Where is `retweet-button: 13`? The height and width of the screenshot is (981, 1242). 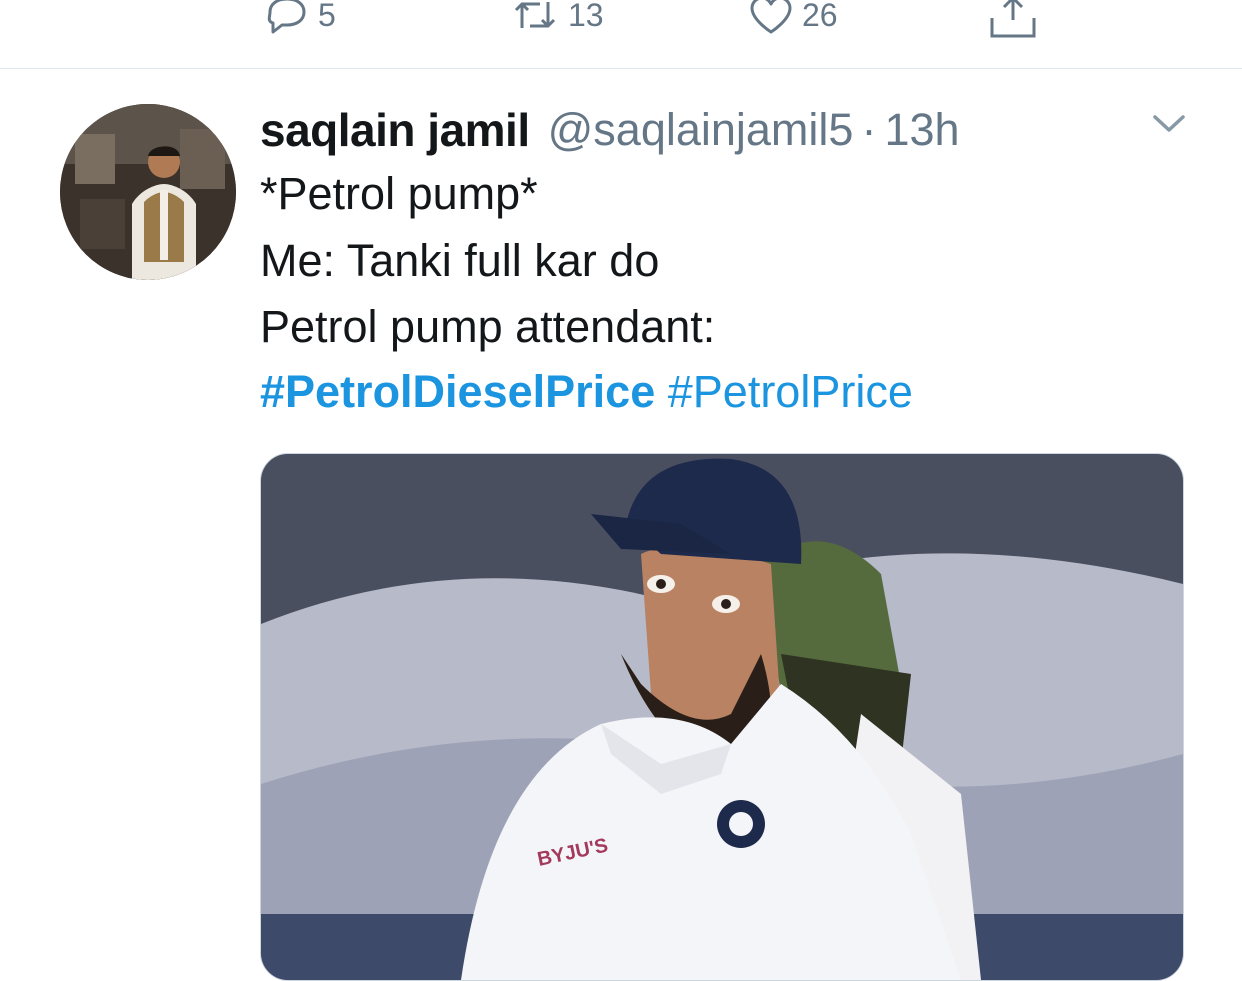
retweet-button: 13 is located at coordinates (556, 20).